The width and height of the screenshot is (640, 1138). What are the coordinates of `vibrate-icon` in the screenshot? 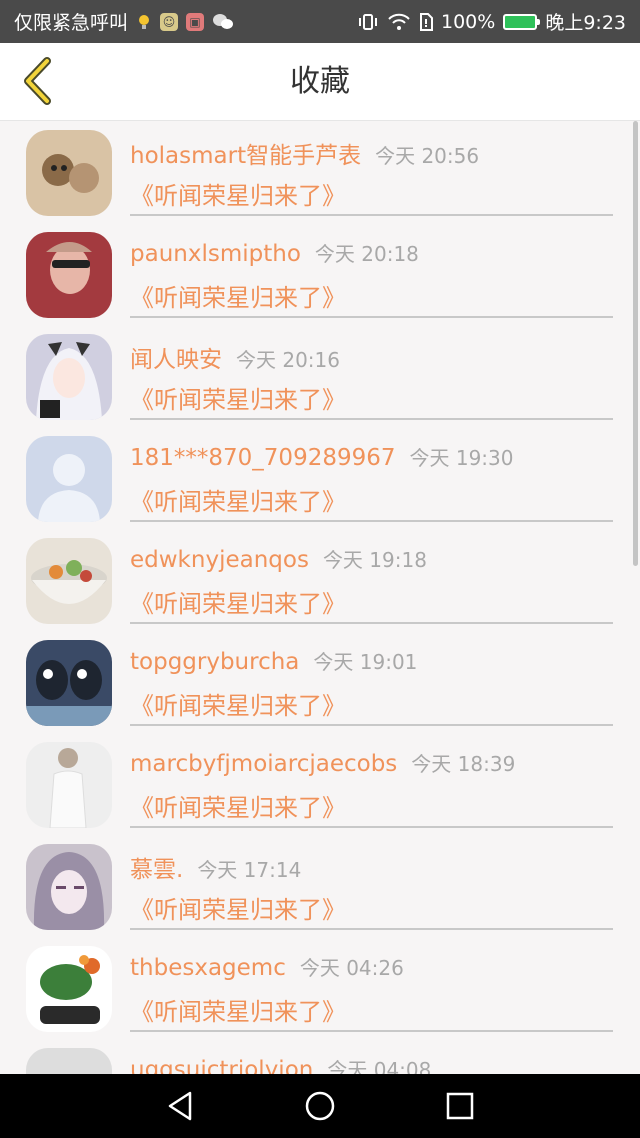 It's located at (368, 22).